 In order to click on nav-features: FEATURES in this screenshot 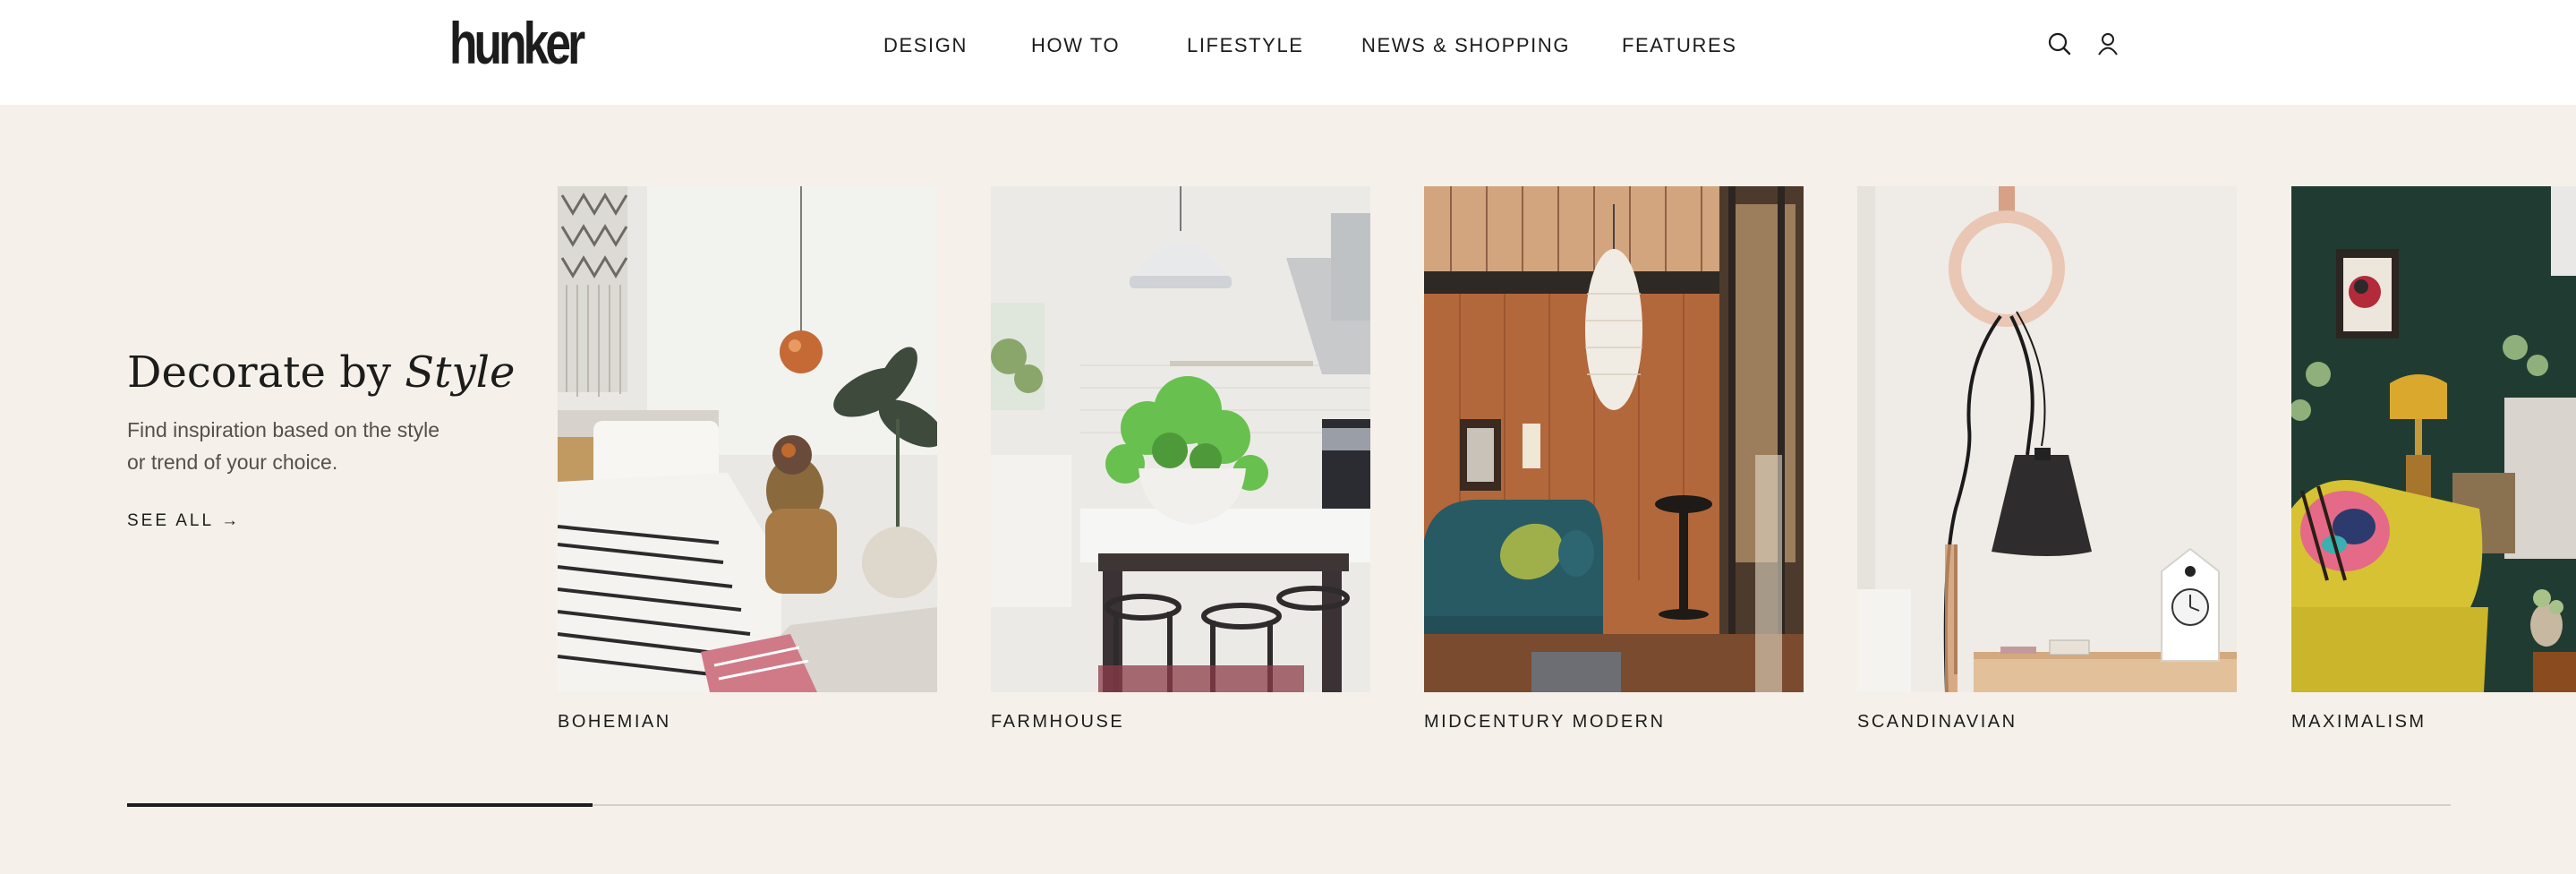, I will do `click(1679, 45)`.